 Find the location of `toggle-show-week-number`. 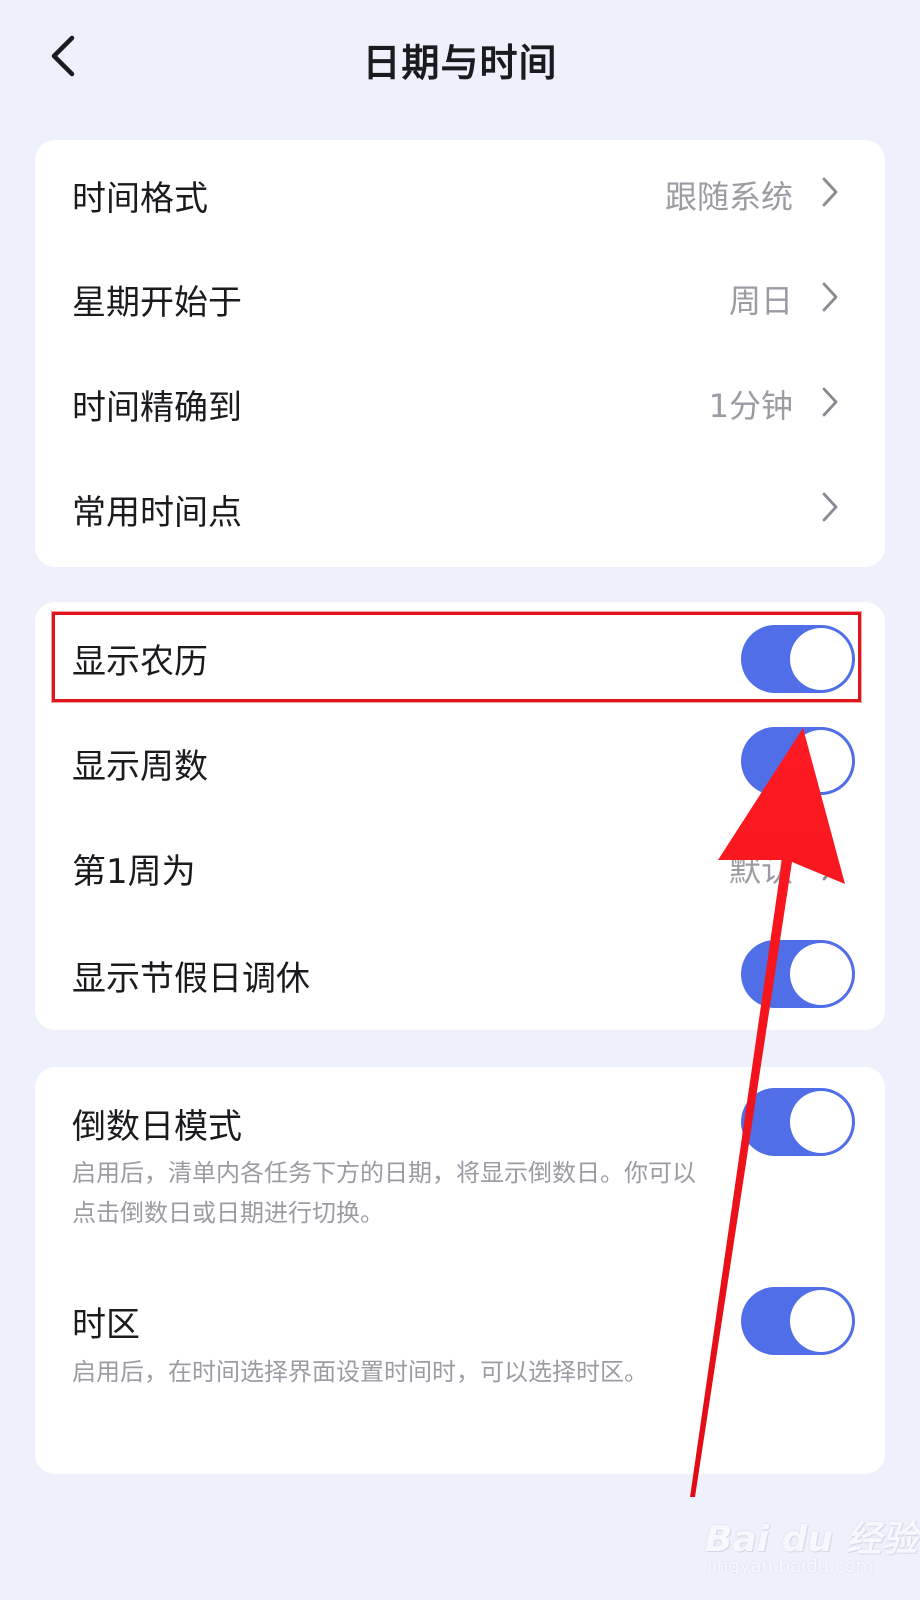

toggle-show-week-number is located at coordinates (798, 761).